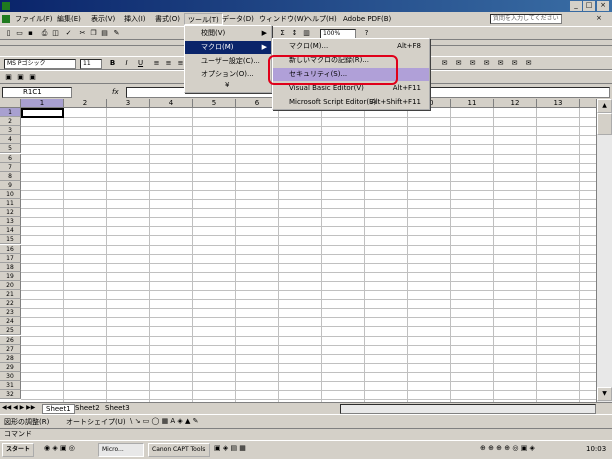 This screenshot has width=612, height=459. What do you see at coordinates (228, 47) in the screenshot?
I see `tools-menu-macro: マクロ(M) ▶` at bounding box center [228, 47].